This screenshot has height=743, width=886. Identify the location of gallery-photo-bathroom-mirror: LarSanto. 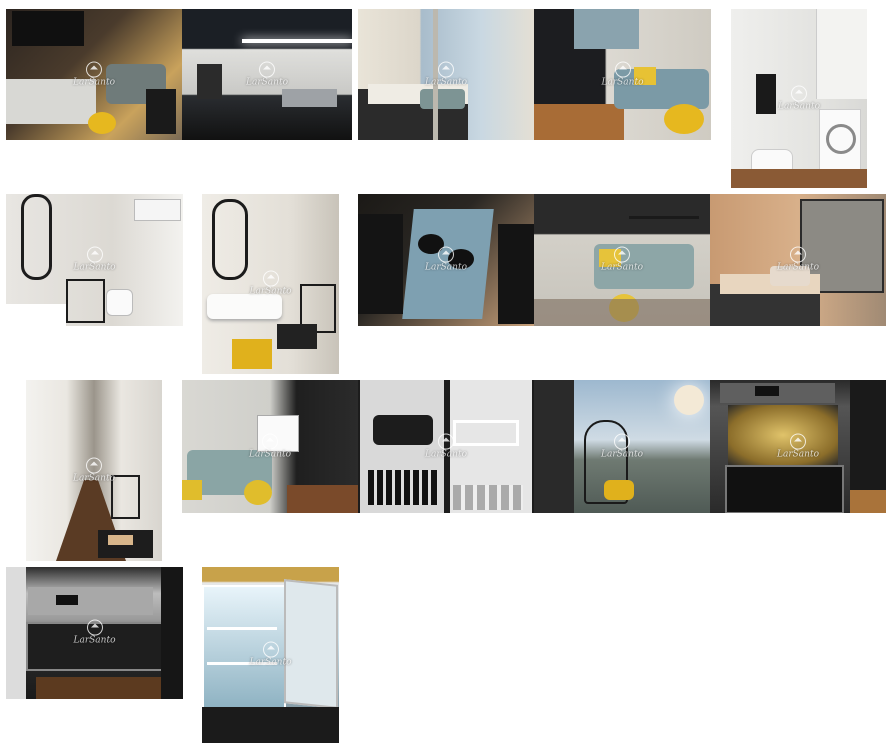
(94, 260).